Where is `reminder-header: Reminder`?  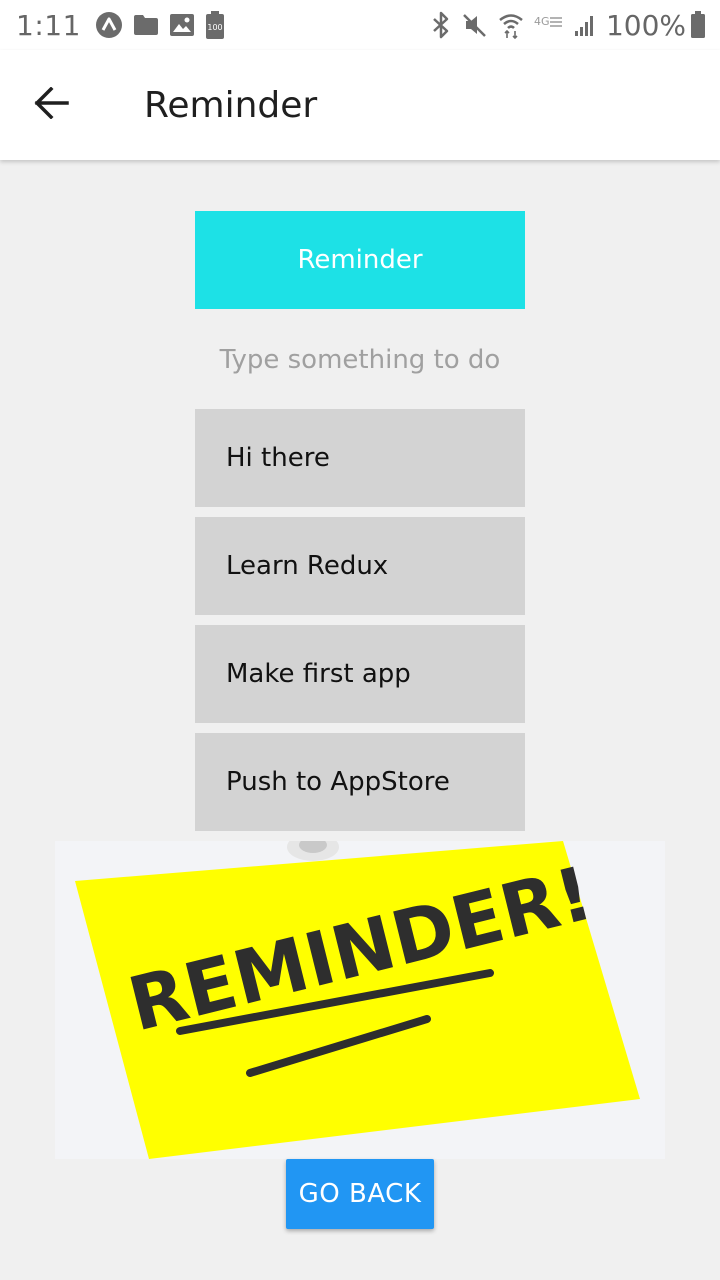
reminder-header: Reminder is located at coordinates (360, 260).